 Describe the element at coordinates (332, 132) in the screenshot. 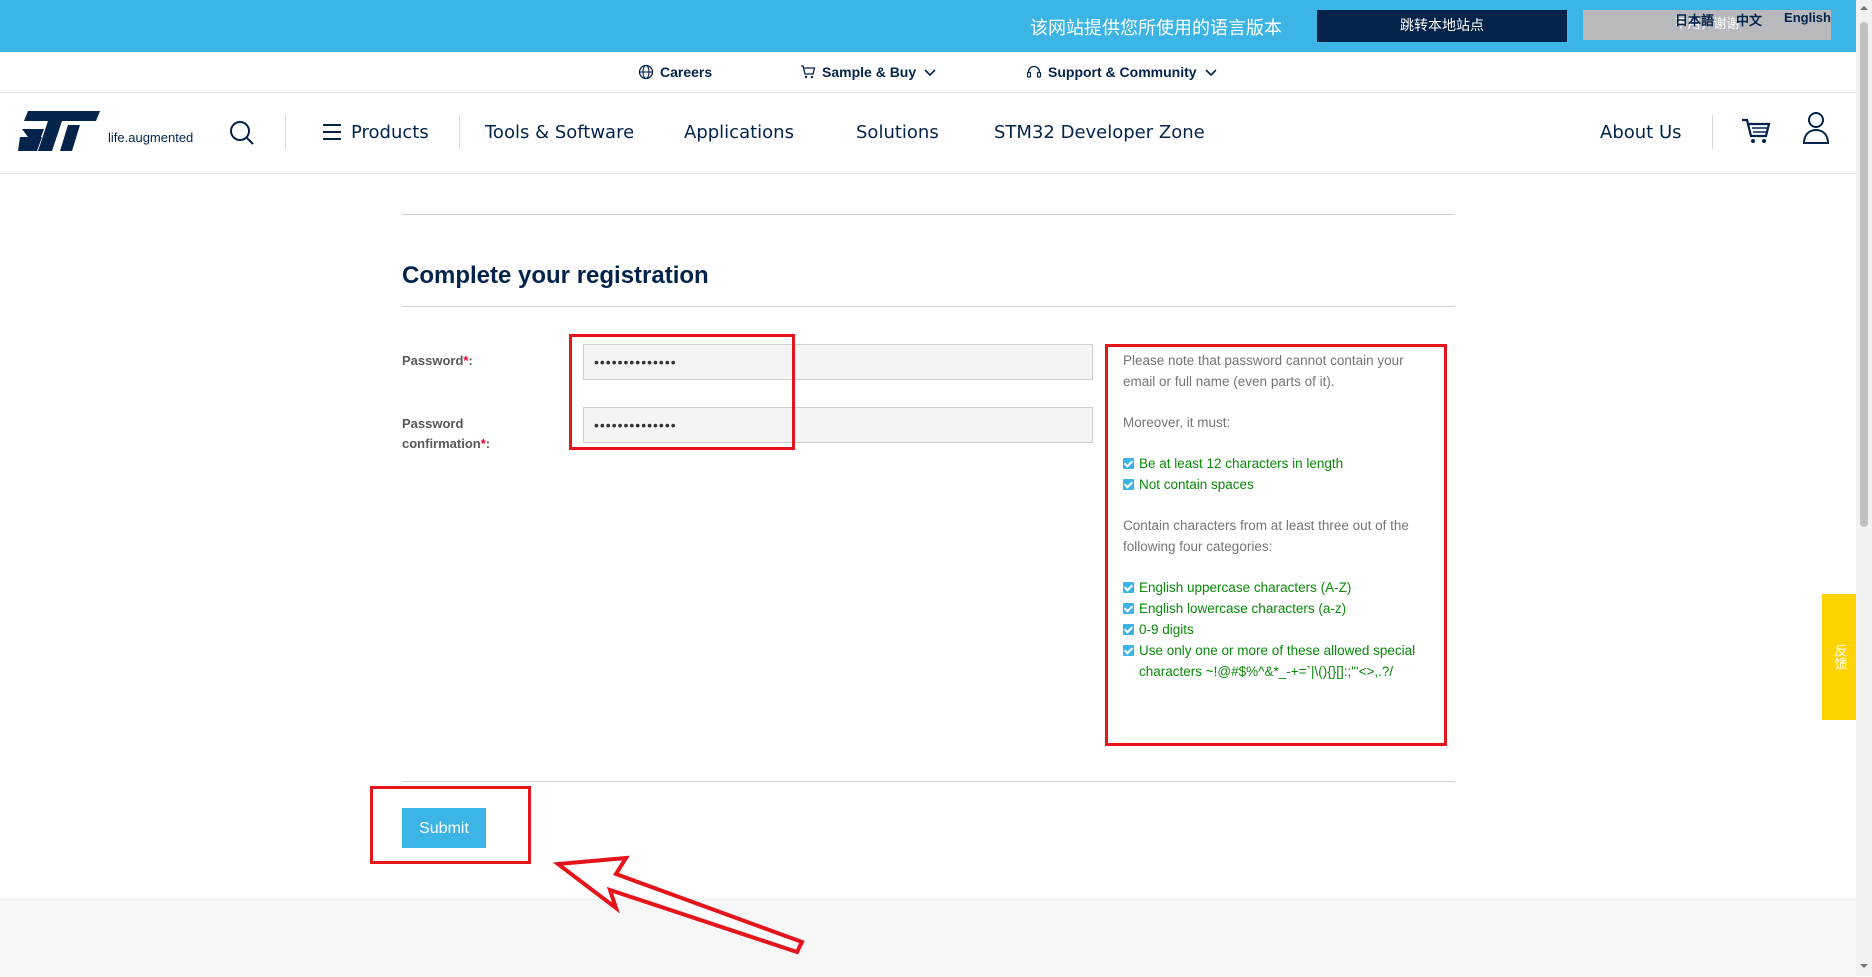

I see `hamburger-menu-icon` at that location.